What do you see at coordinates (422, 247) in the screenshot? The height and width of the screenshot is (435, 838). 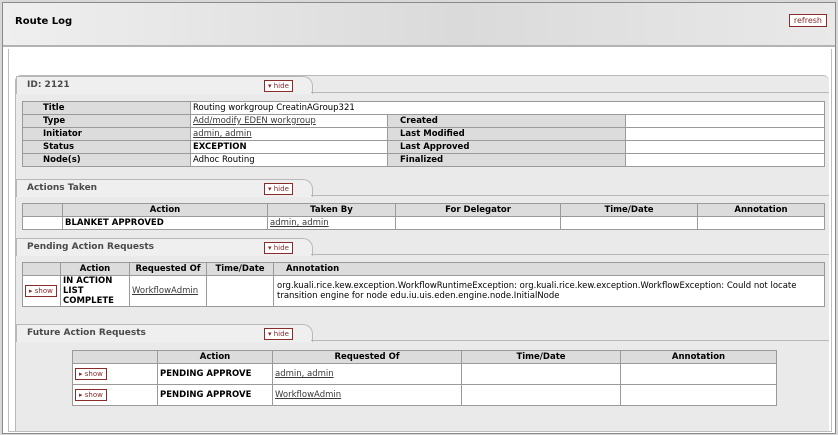 I see `pending-requests-header: Pending Action Requests ▾ hide` at bounding box center [422, 247].